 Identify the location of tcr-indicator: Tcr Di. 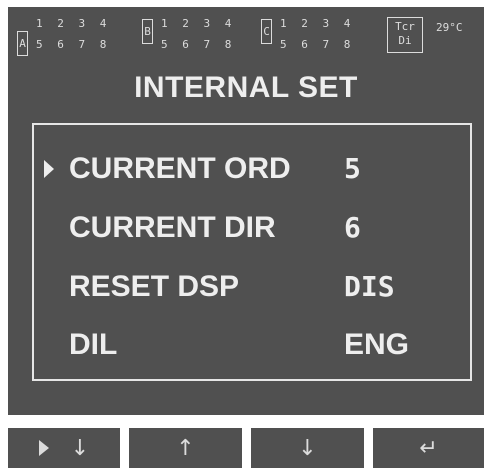
(405, 35).